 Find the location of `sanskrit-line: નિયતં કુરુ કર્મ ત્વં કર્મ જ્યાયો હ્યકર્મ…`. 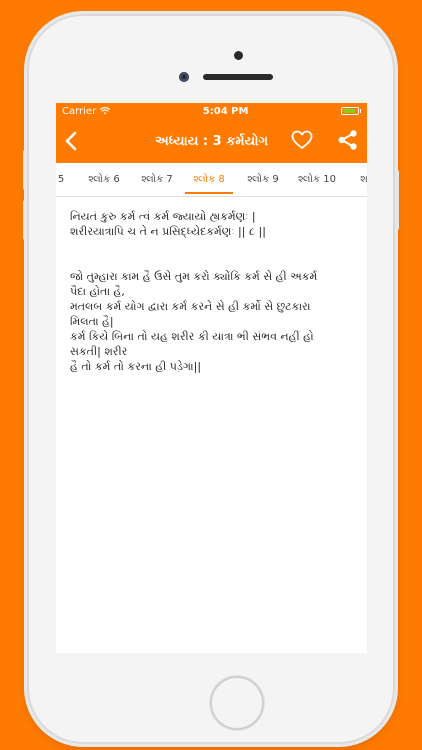

sanskrit-line: નિયતં કુરુ કર્મ ત્વં કર્મ જ્યાયો હ્યકર્મ… is located at coordinates (163, 216).